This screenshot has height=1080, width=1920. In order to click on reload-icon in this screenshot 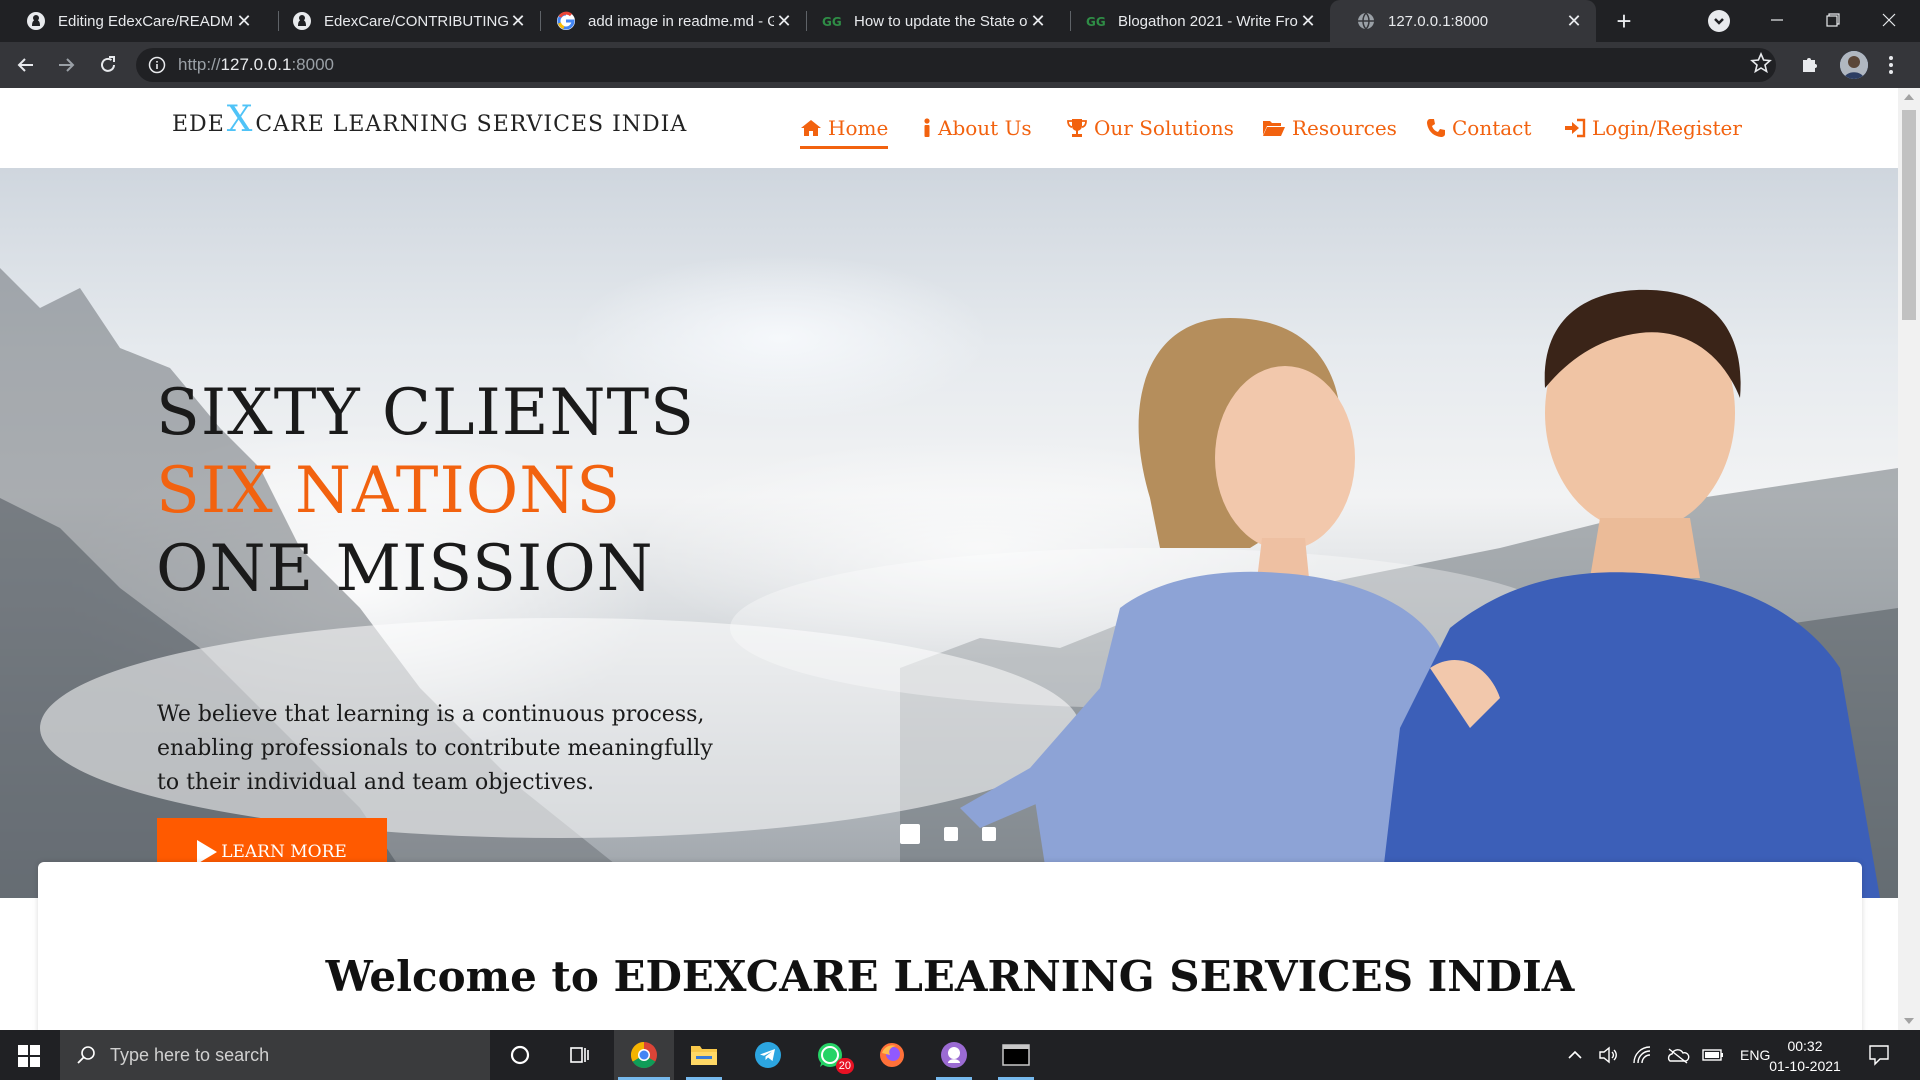, I will do `click(108, 64)`.